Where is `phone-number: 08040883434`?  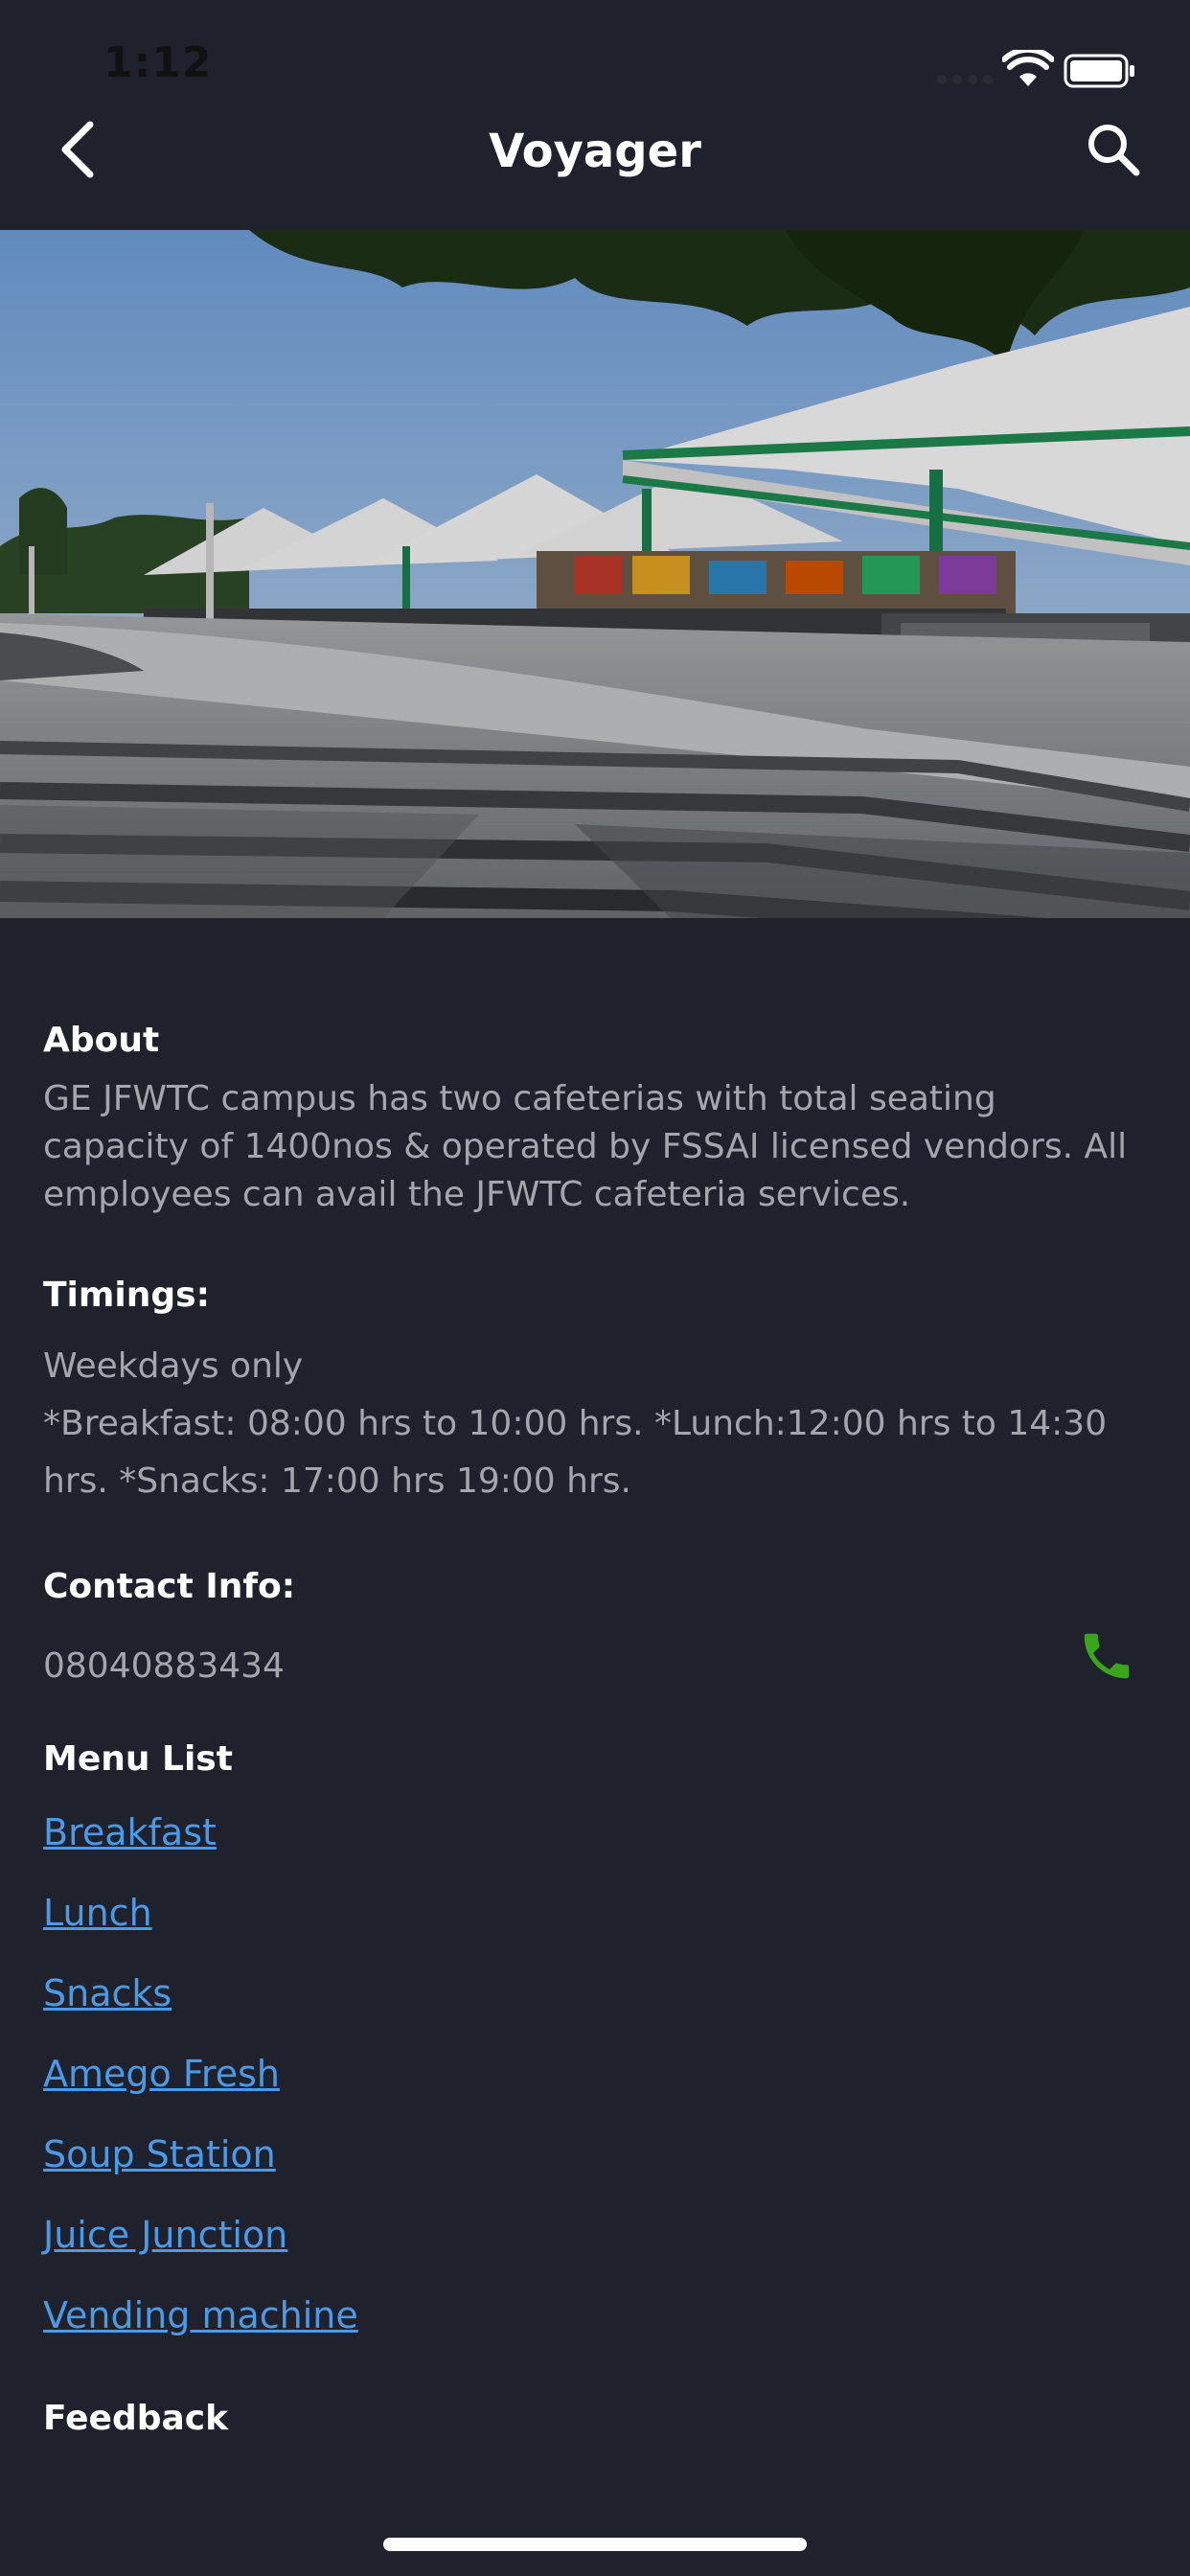 phone-number: 08040883434 is located at coordinates (164, 1666).